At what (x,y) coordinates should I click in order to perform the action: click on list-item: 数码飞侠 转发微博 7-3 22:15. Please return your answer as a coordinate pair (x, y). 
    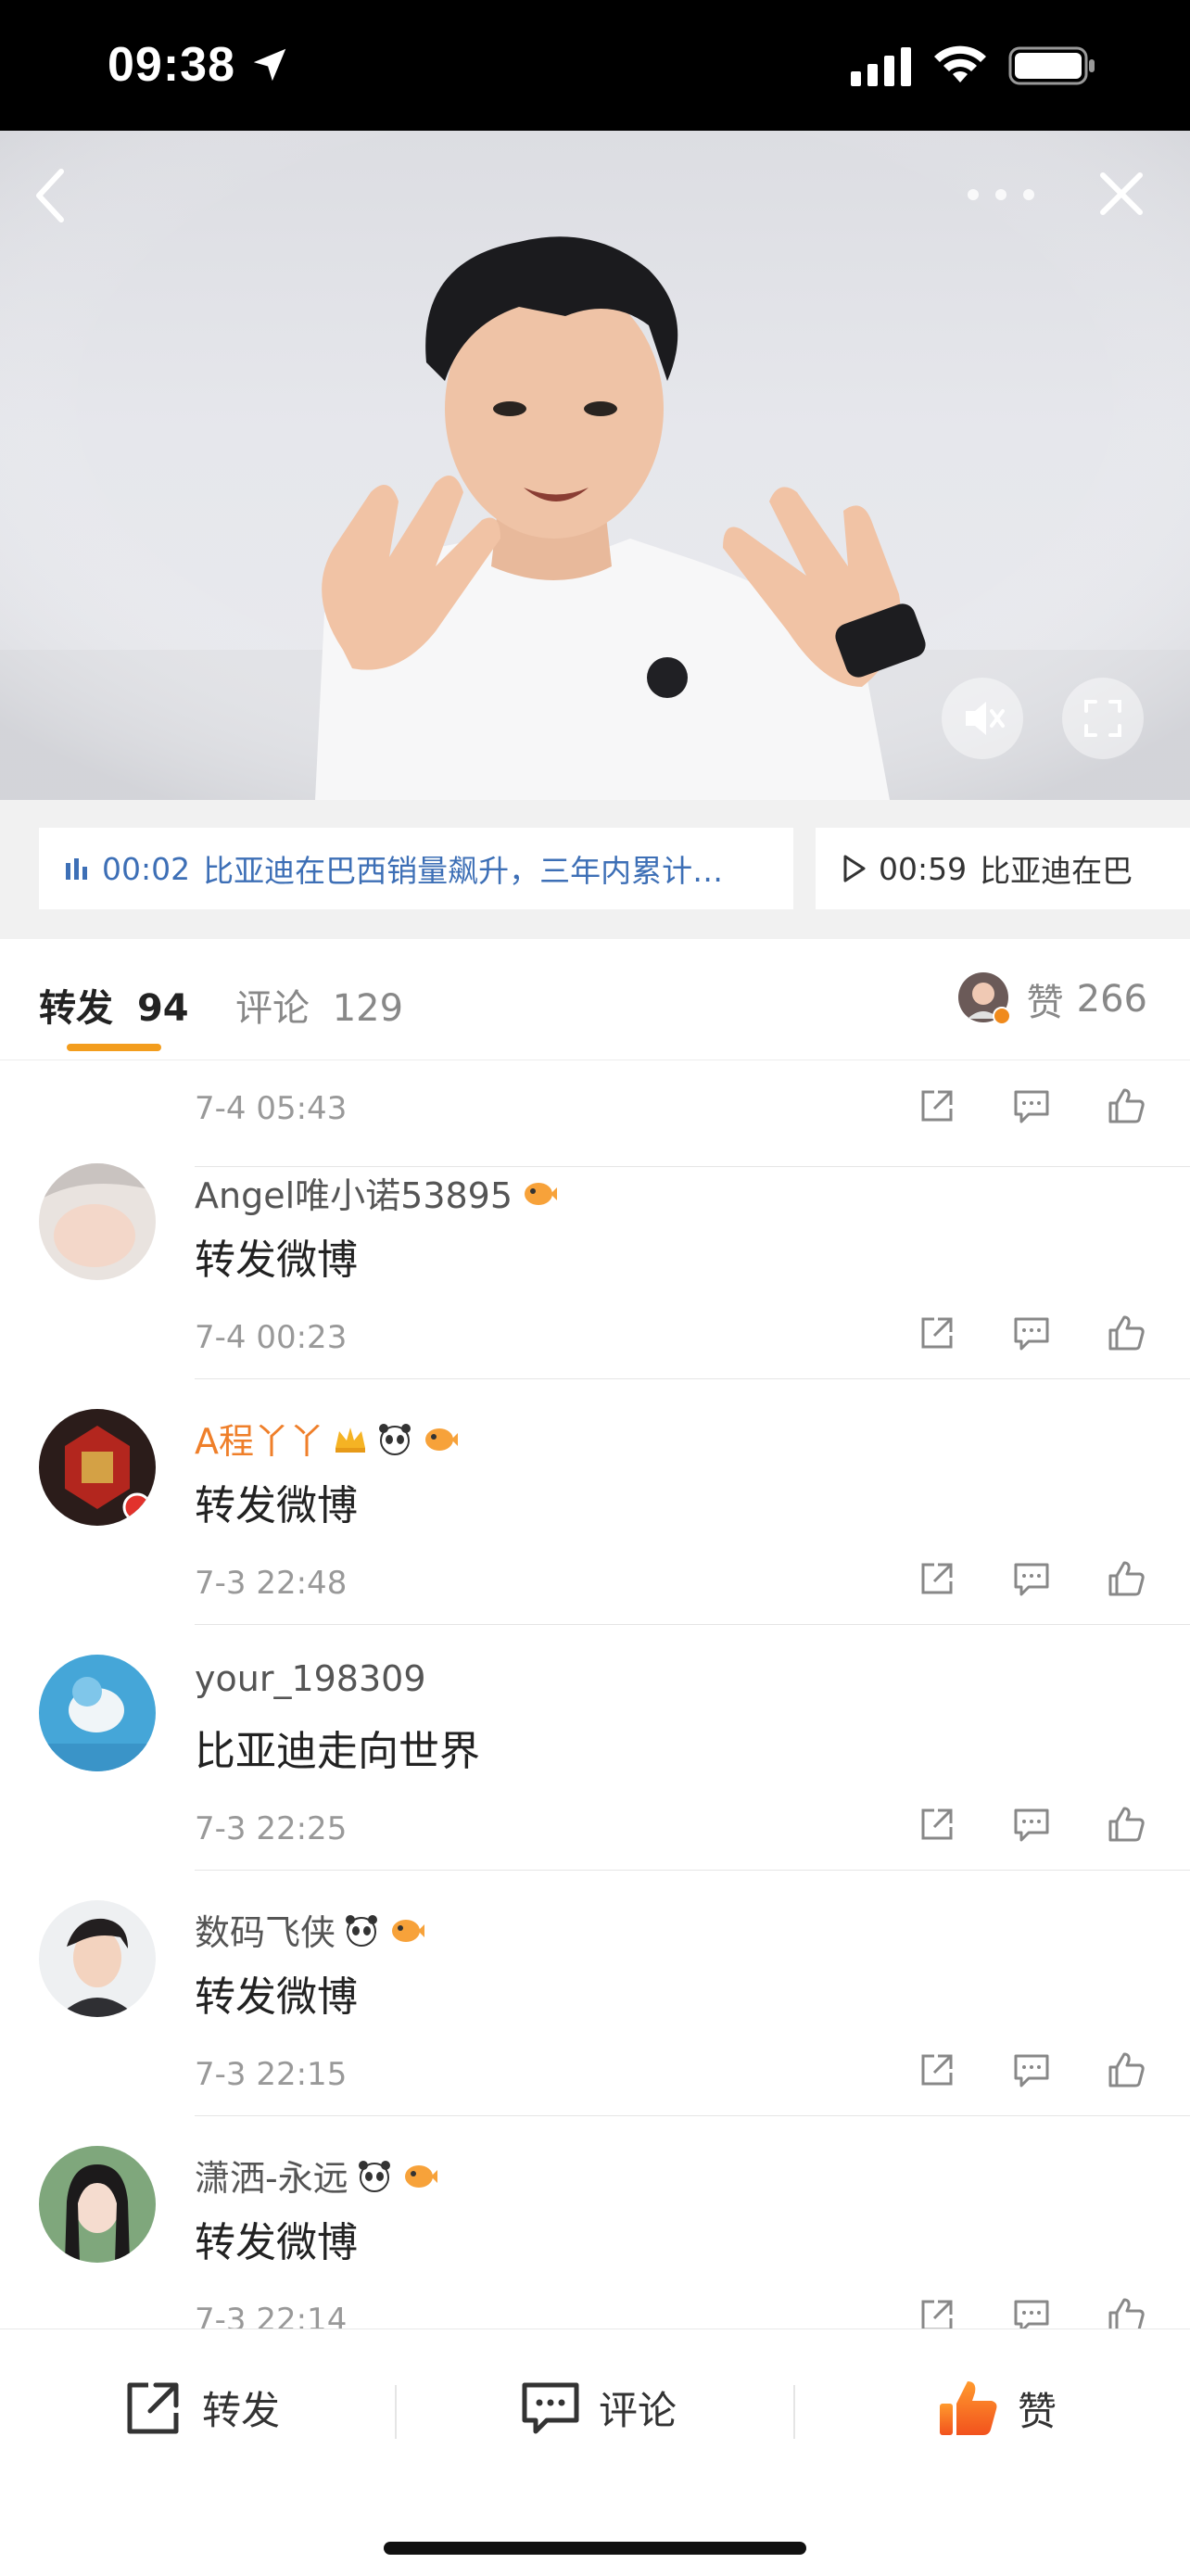
    Looking at the image, I should click on (595, 1994).